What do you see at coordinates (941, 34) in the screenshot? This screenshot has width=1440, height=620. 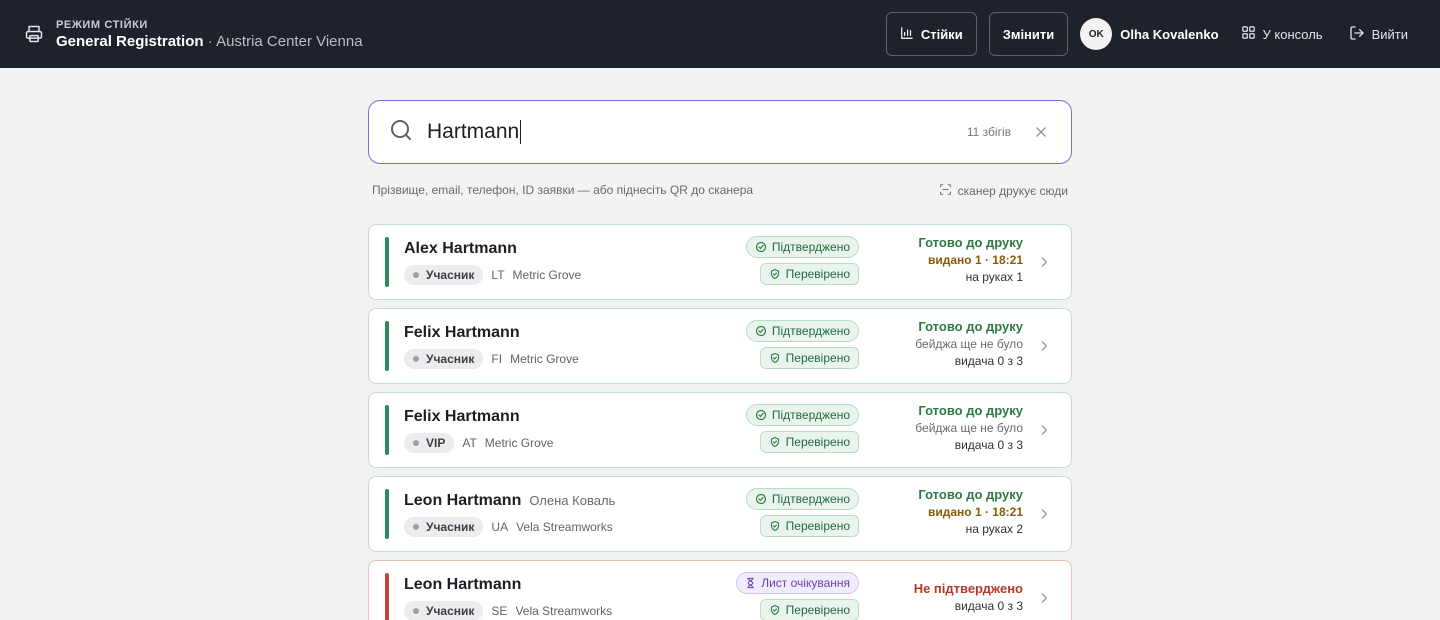 I see `stats-button-label: Стійки` at bounding box center [941, 34].